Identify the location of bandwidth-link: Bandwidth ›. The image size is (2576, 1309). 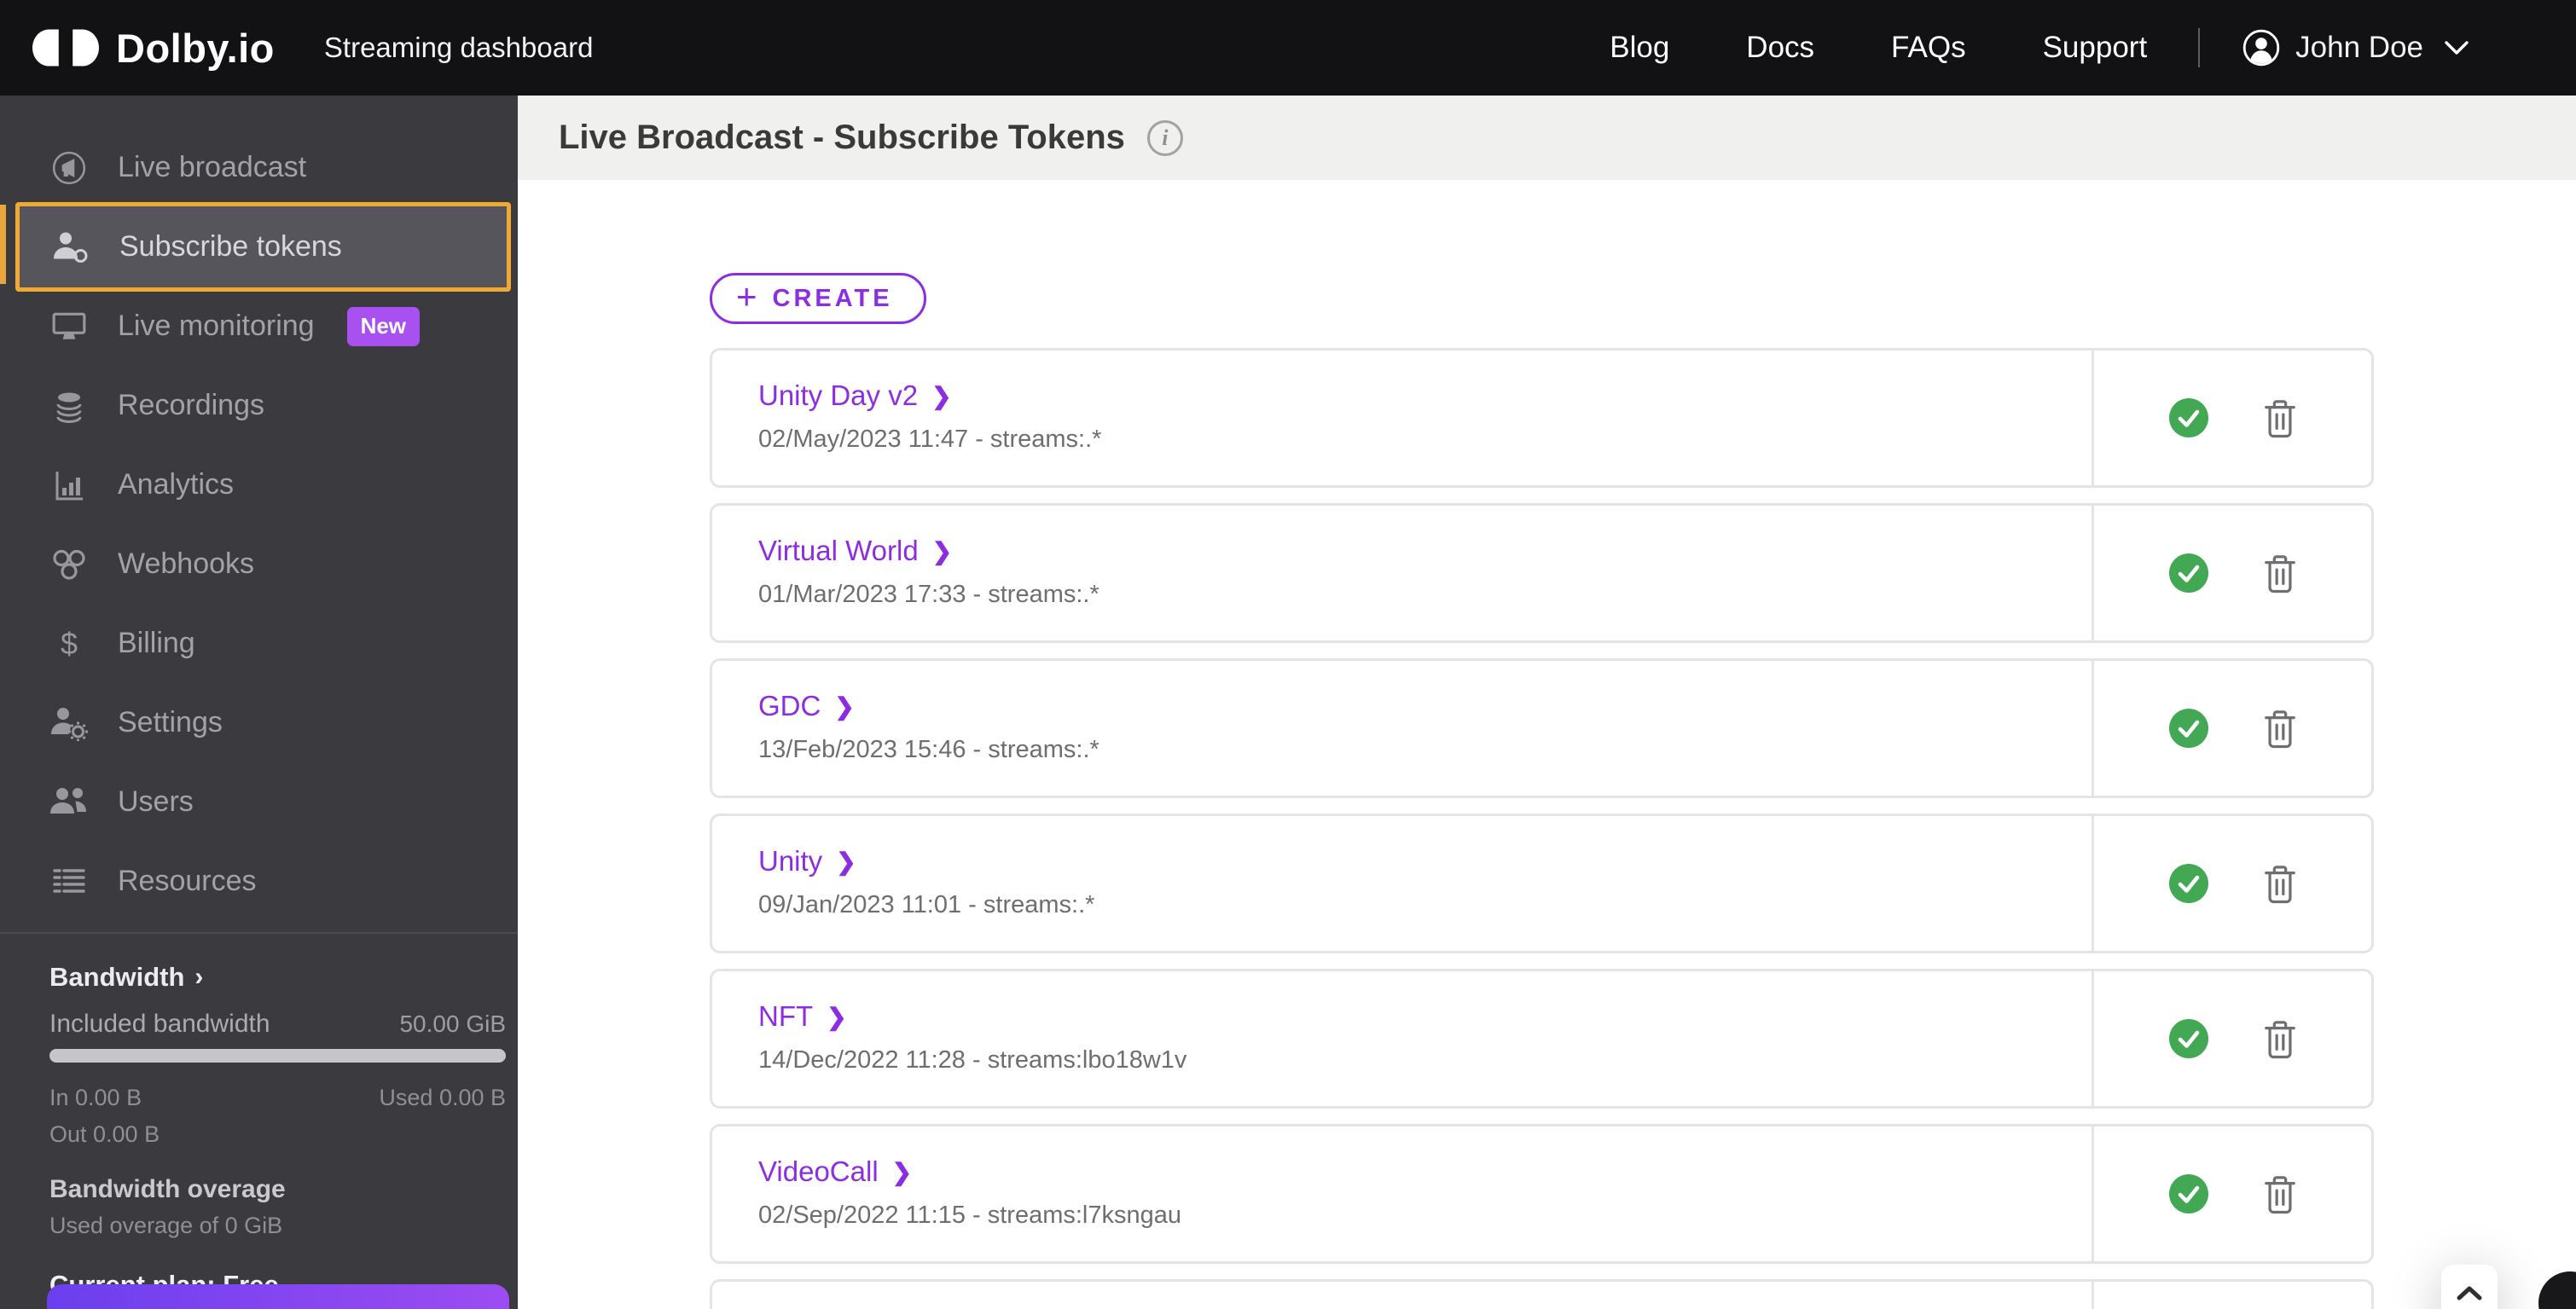
(277, 977).